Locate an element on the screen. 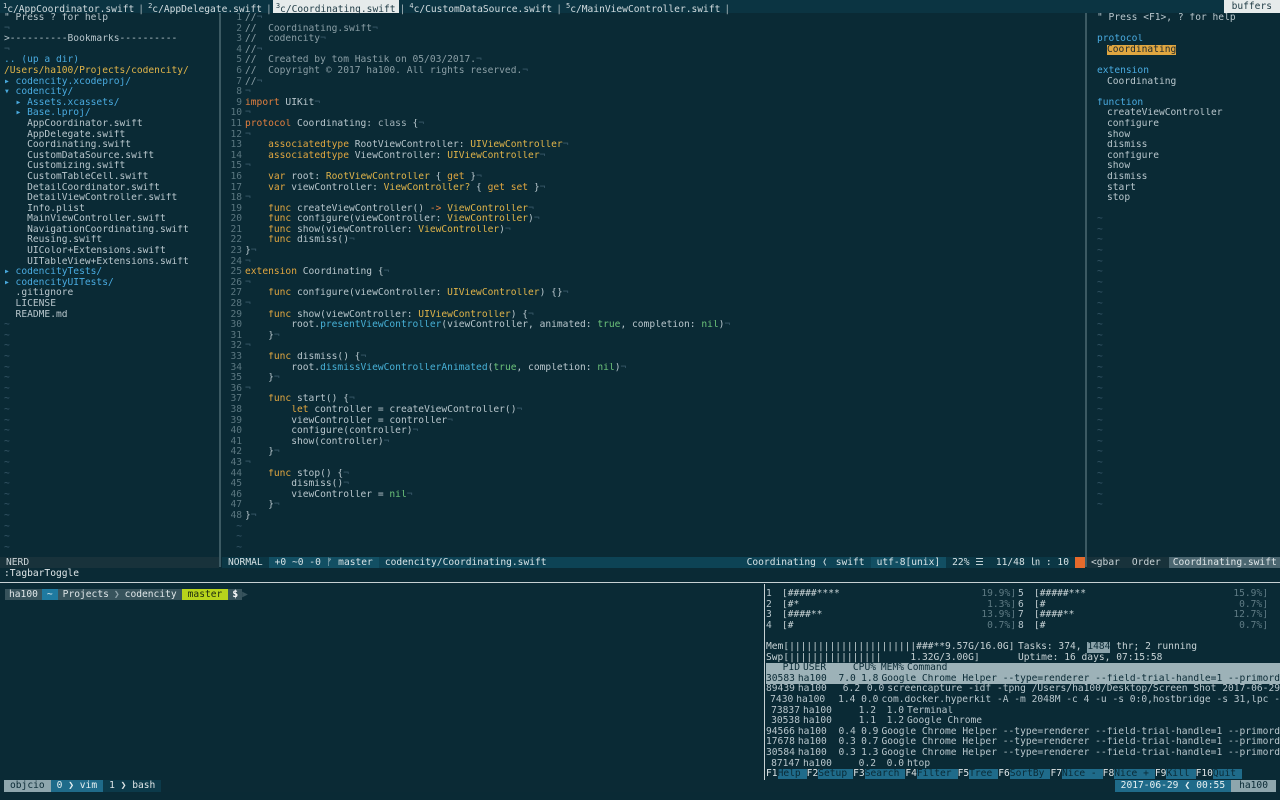 This screenshot has width=1280, height=800. tree-file-item: CustomDataSource.swift is located at coordinates (111, 156).